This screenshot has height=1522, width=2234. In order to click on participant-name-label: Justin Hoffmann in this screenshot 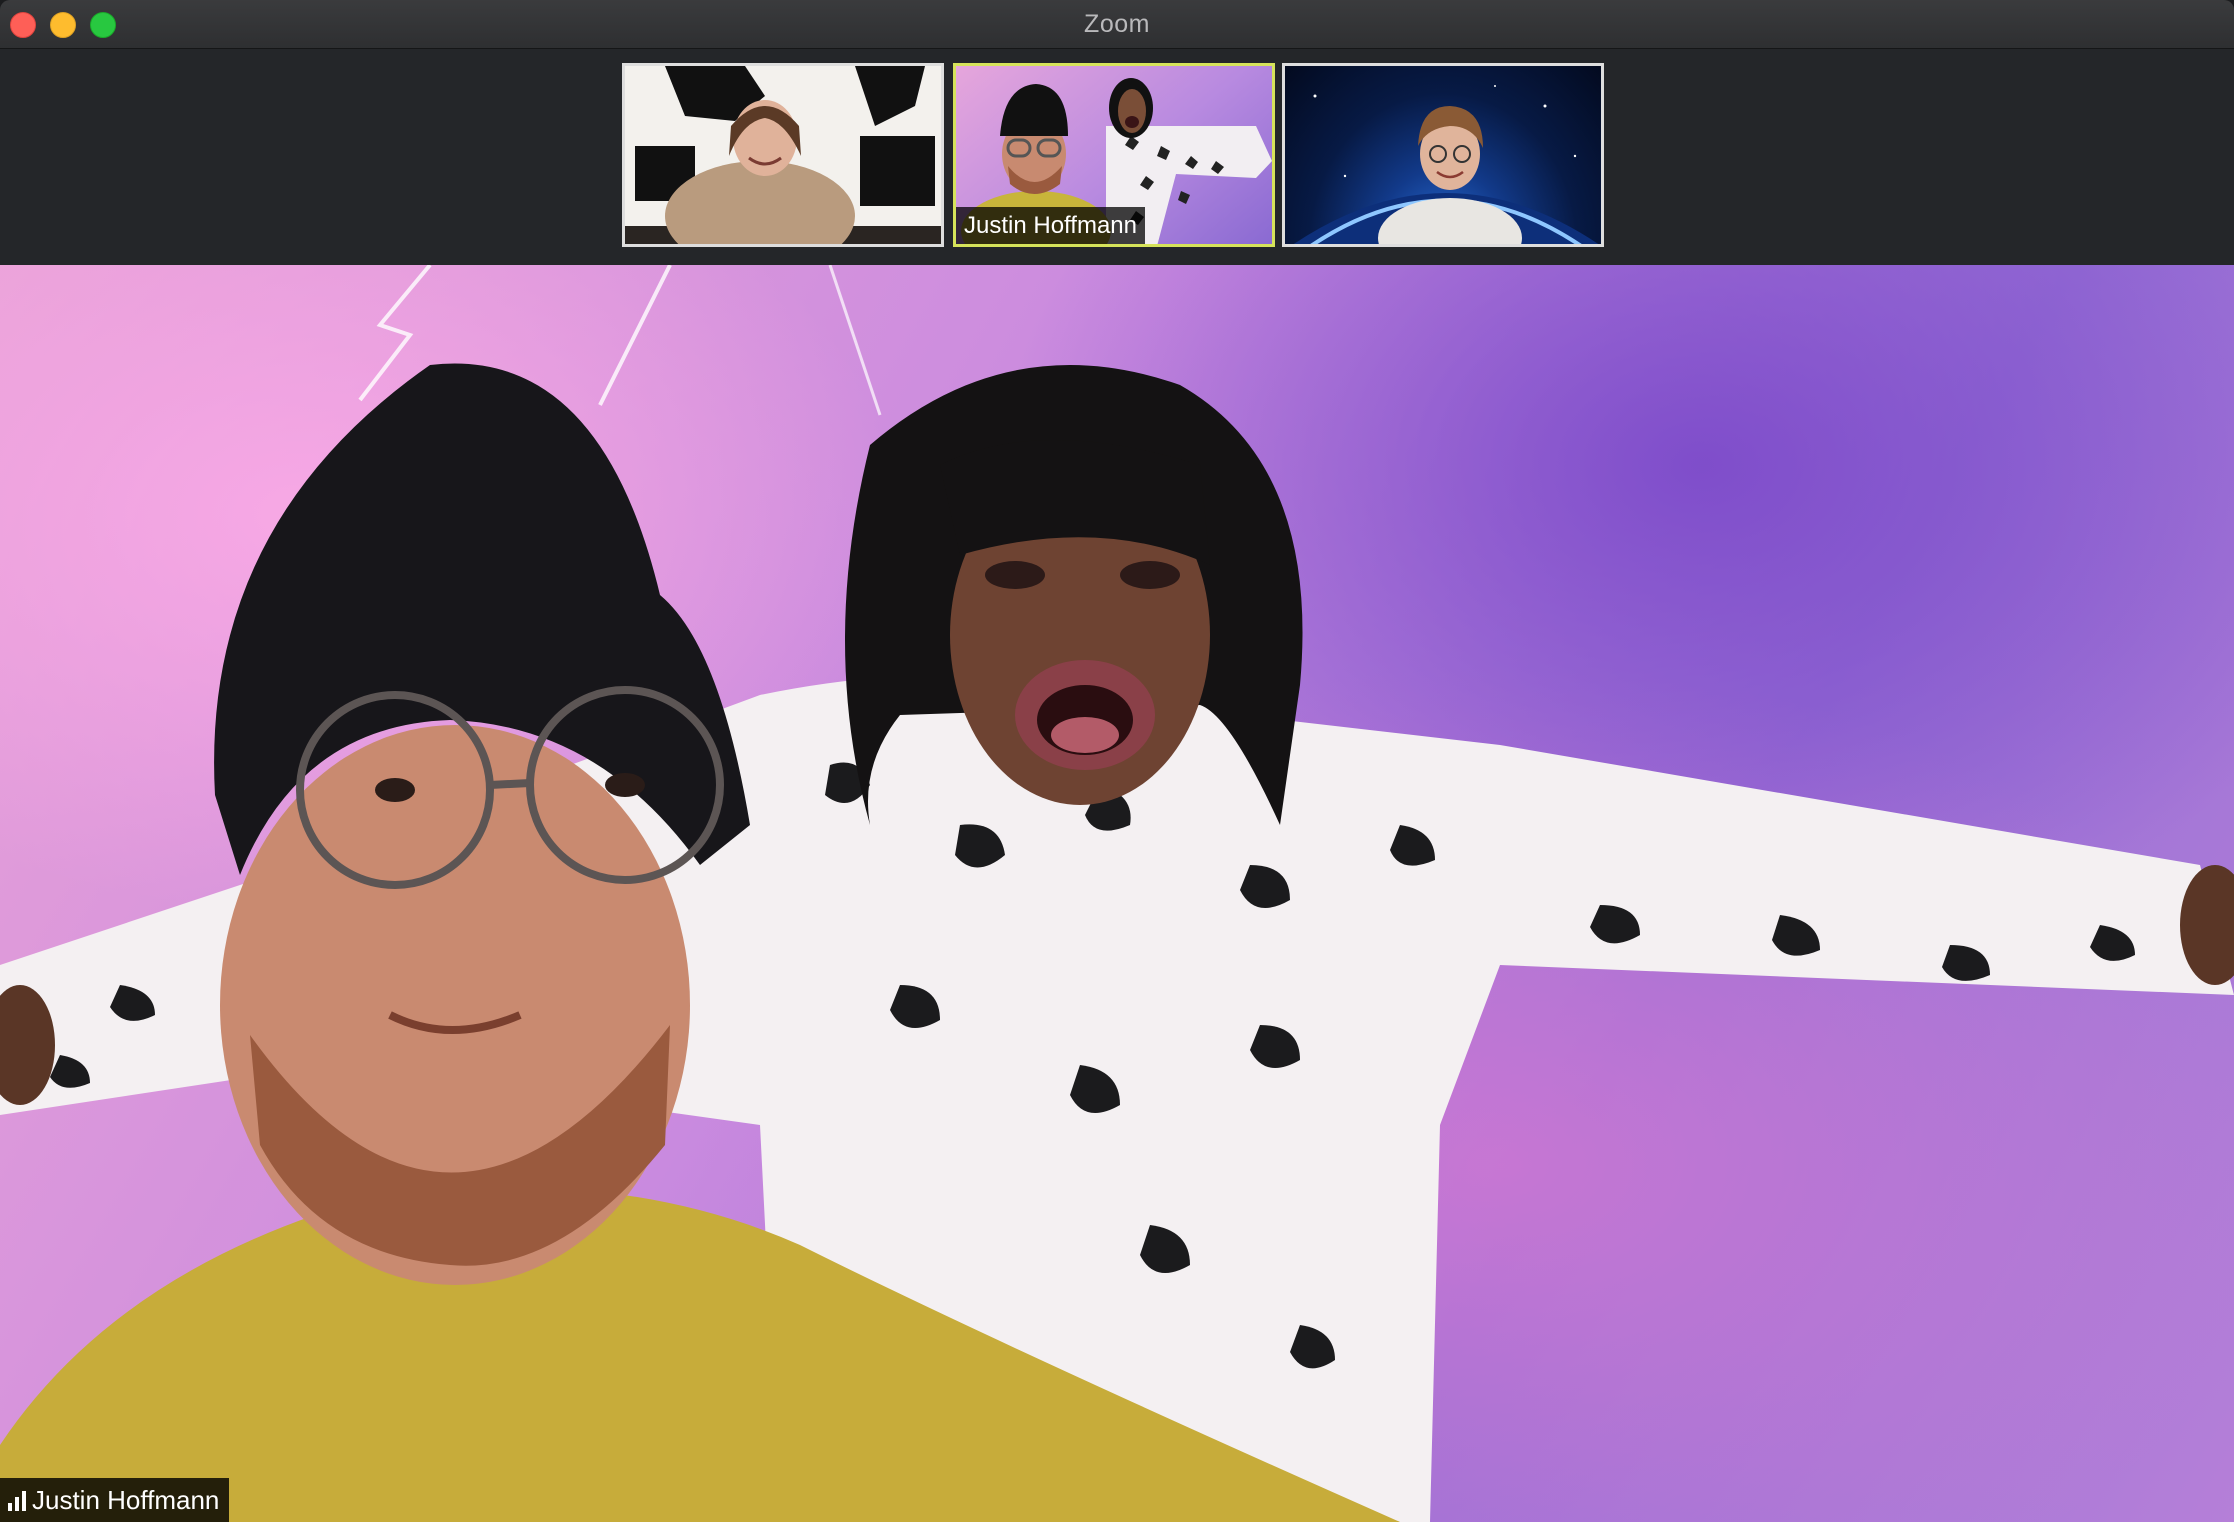, I will do `click(1050, 225)`.